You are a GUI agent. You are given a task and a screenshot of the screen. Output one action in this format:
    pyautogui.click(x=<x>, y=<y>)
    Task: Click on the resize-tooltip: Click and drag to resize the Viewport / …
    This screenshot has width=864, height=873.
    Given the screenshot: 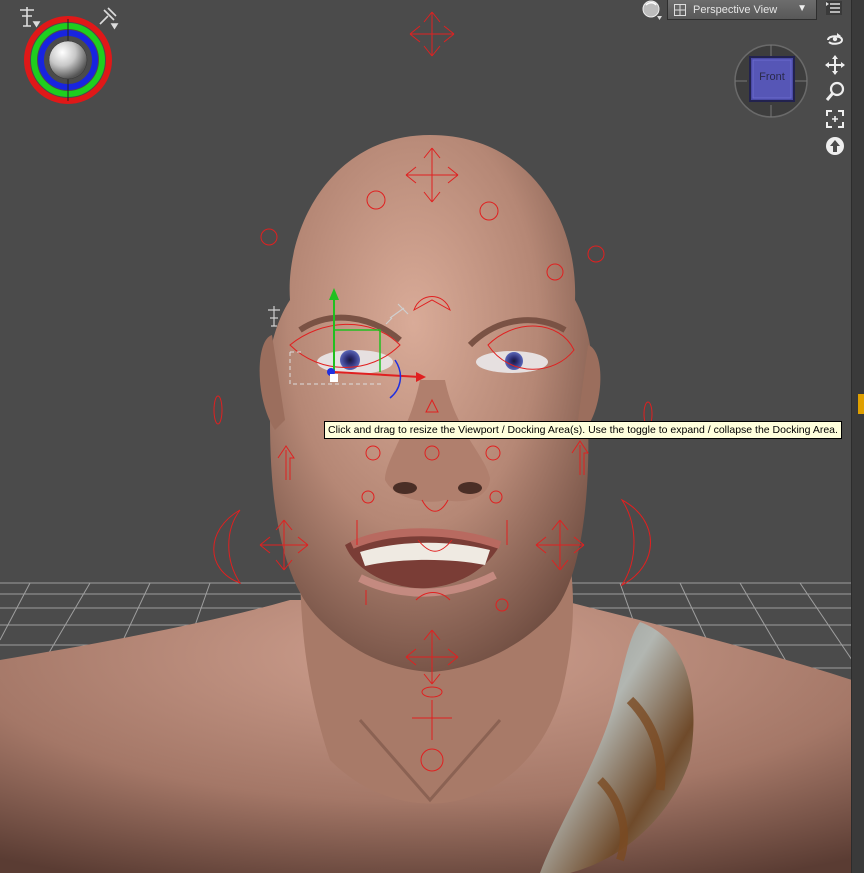 What is the action you would take?
    pyautogui.click(x=583, y=430)
    